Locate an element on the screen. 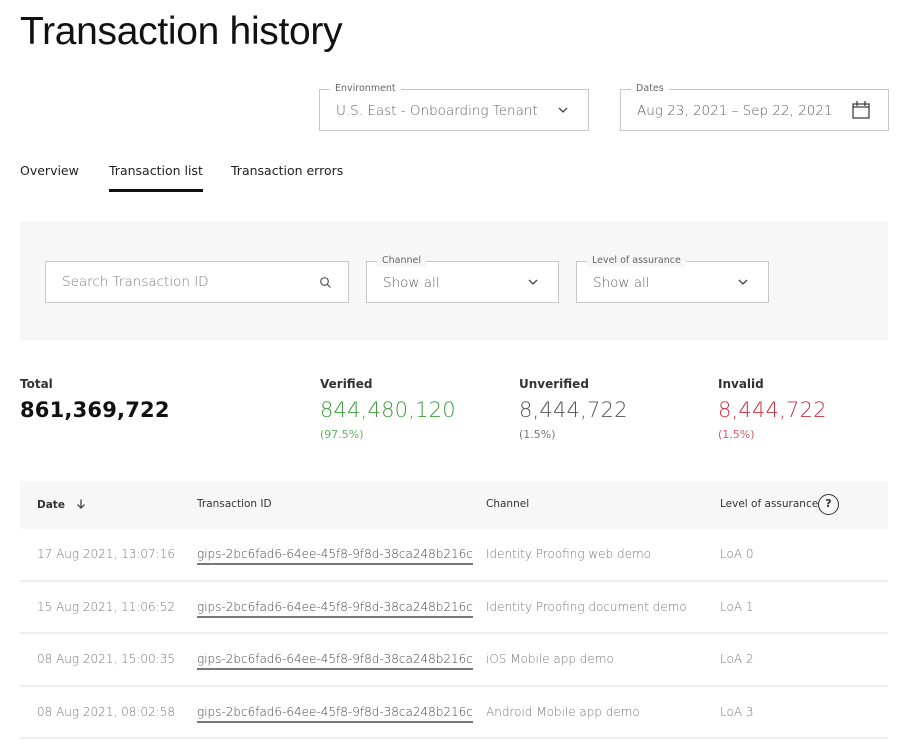  stat-unverified-percent: (1.5%) is located at coordinates (537, 434).